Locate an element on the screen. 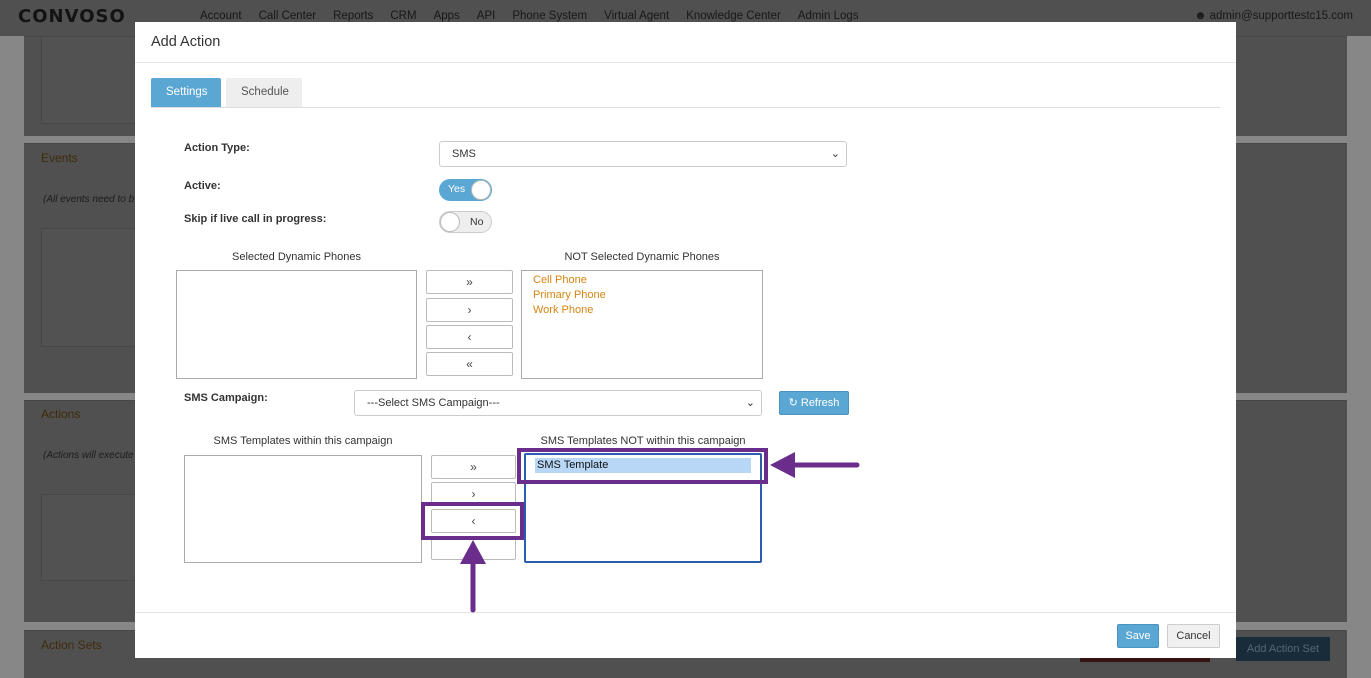 This screenshot has width=1371, height=678. annotation-arrows is located at coordinates (660, 532).